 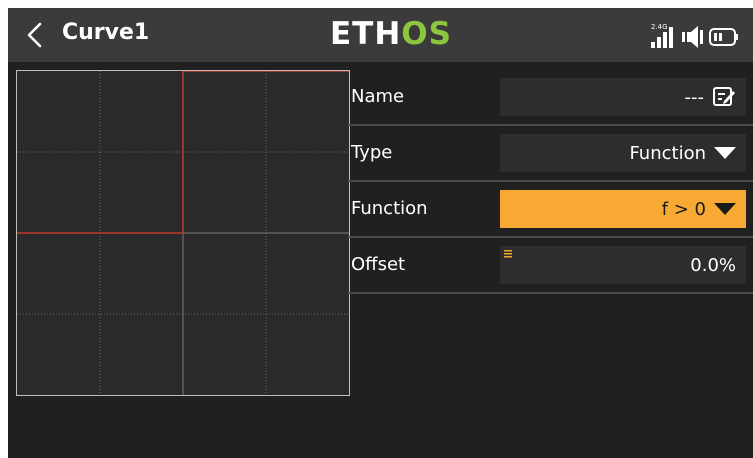 I want to click on back-chevron-icon, so click(x=35, y=35).